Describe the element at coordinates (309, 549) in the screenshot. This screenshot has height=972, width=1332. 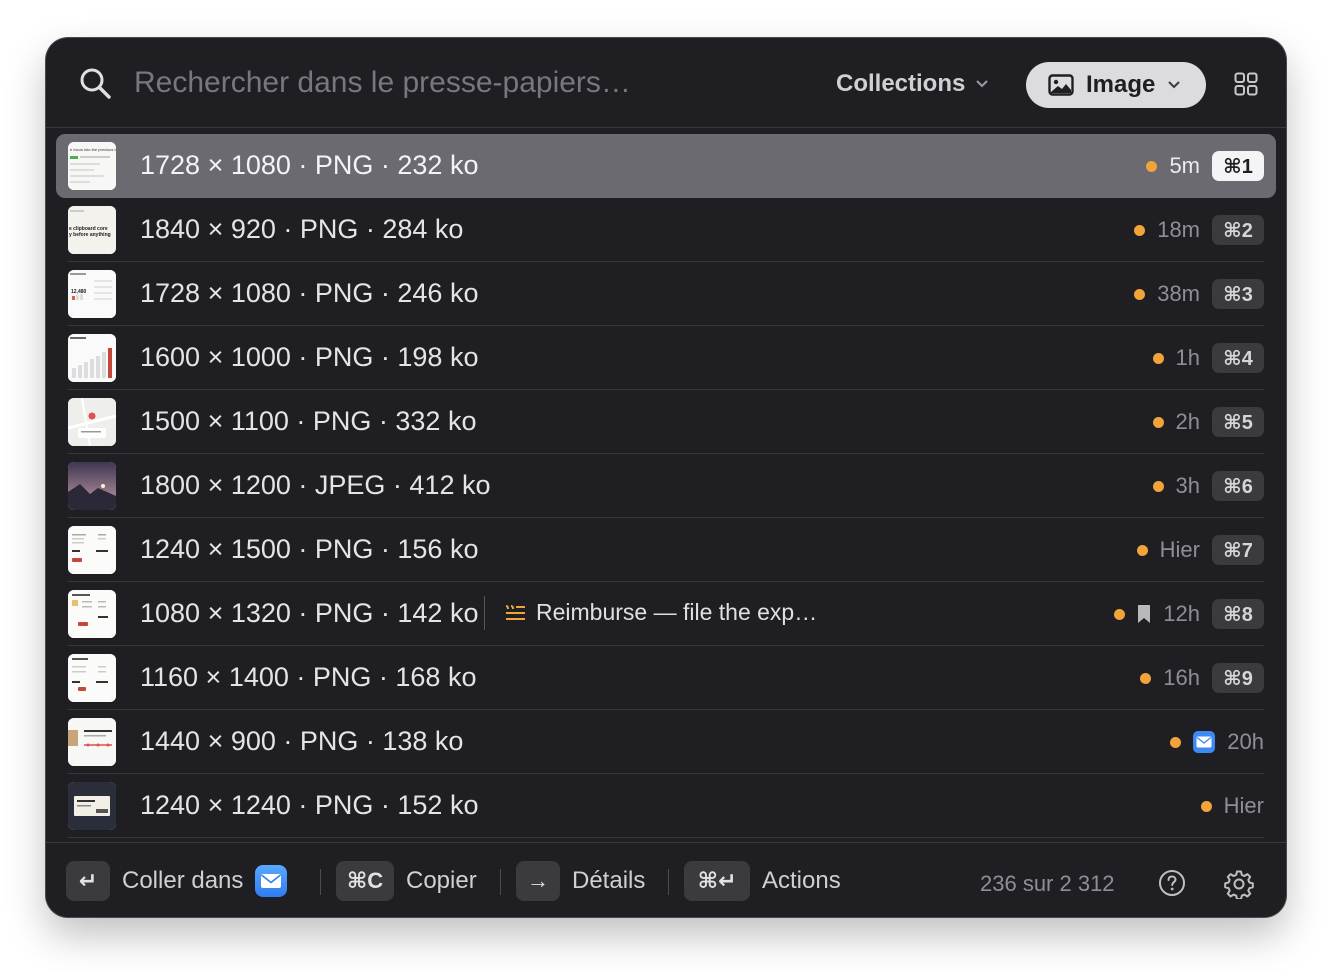
I see `item-title: 1240 × 1500 · PNG · 156 ko` at that location.